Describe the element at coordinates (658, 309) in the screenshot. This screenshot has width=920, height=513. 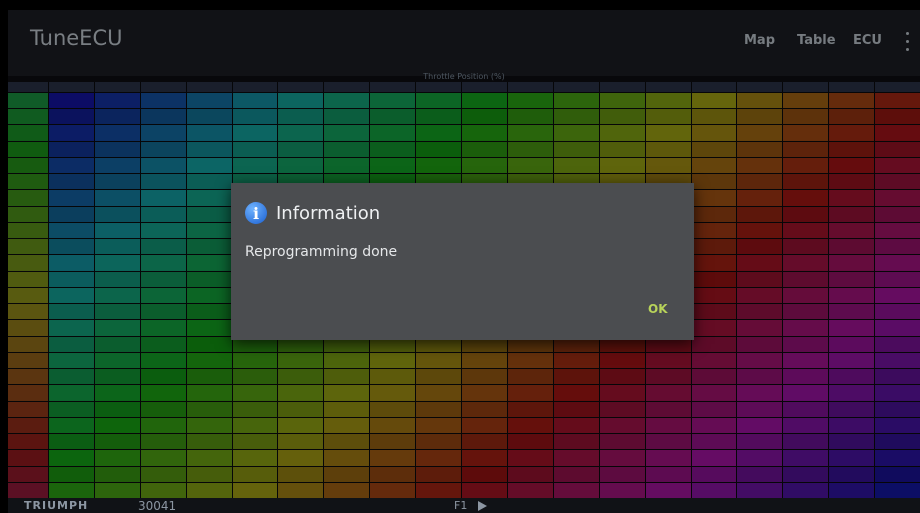
I see `ok-button: OK` at that location.